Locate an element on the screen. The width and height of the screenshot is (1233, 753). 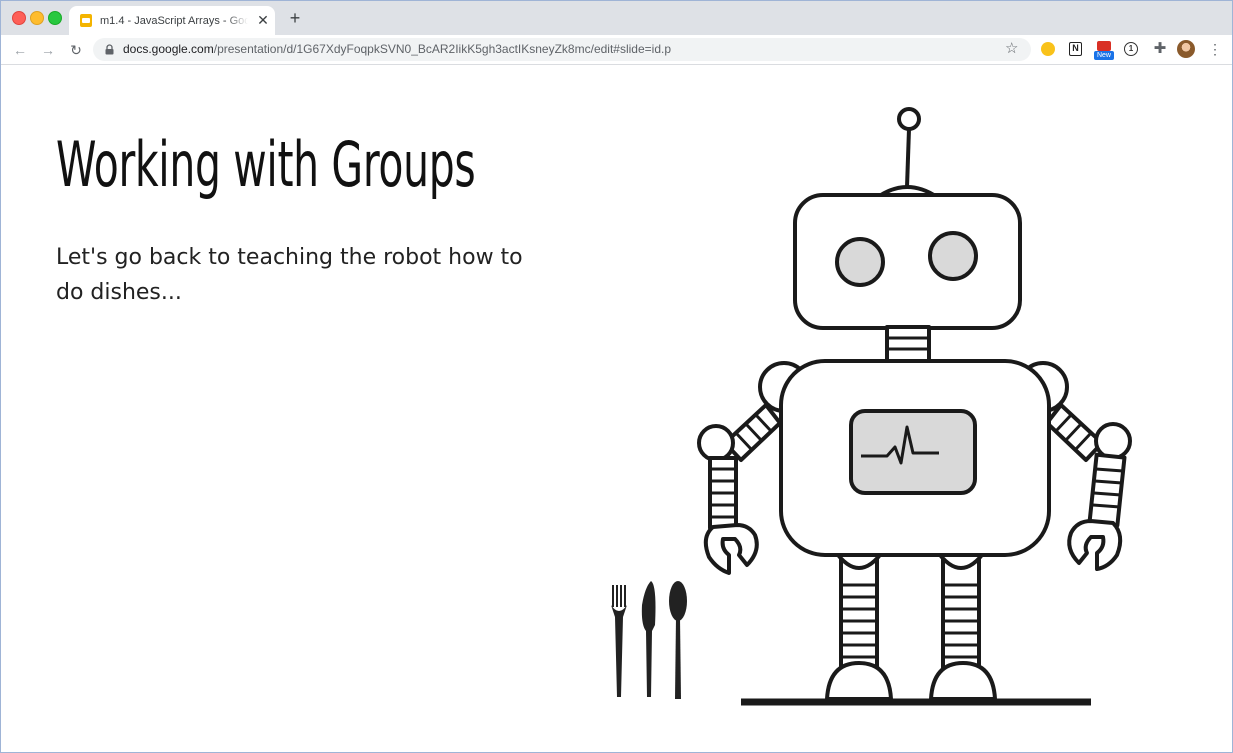
extensions-puzzle-icon: ✚ is located at coordinates (1160, 49).